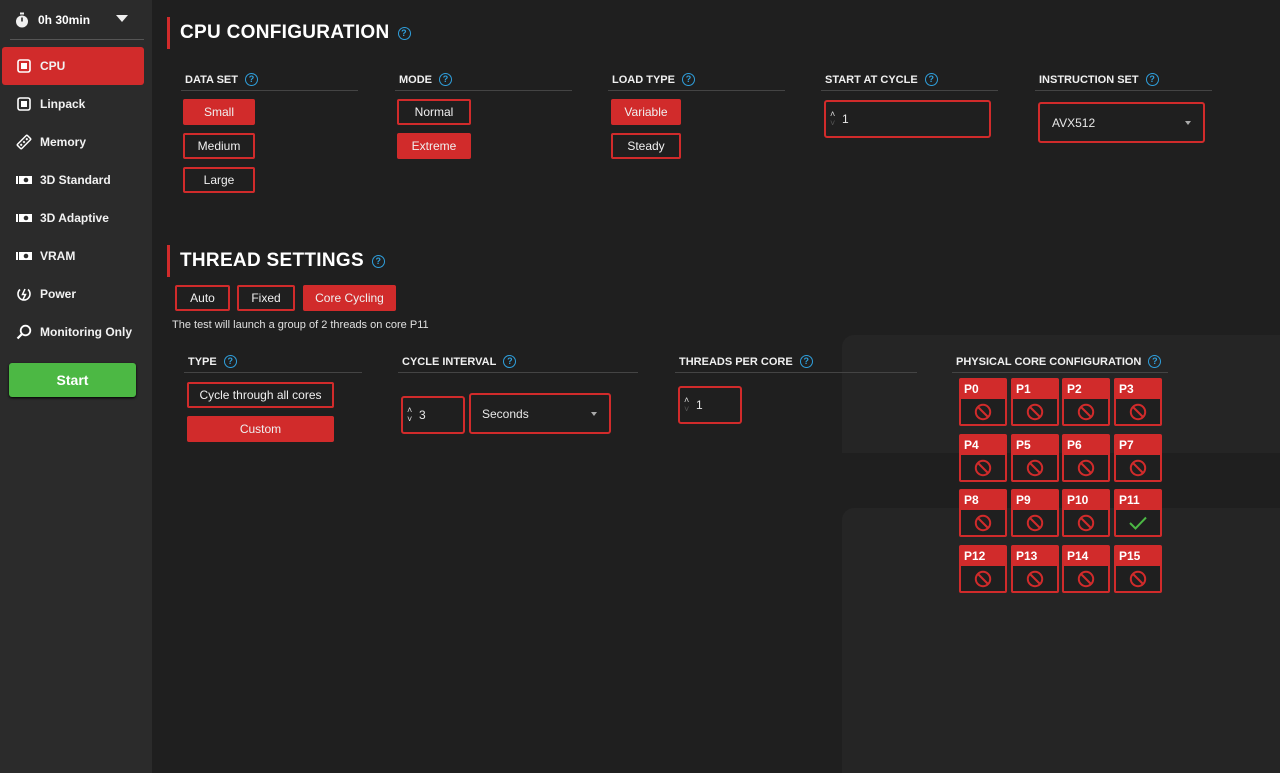  What do you see at coordinates (1089, 79) in the screenshot?
I see `instruction-set-label: INSTRUCTION SET` at bounding box center [1089, 79].